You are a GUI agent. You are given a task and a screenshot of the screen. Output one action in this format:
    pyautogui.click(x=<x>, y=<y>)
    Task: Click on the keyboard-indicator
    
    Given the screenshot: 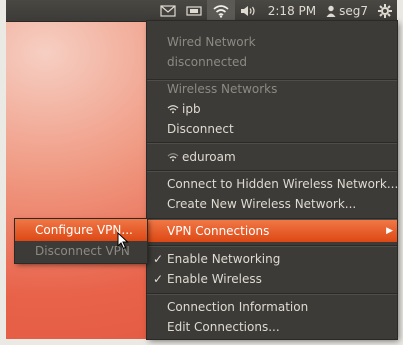 What is the action you would take?
    pyautogui.click(x=194, y=10)
    